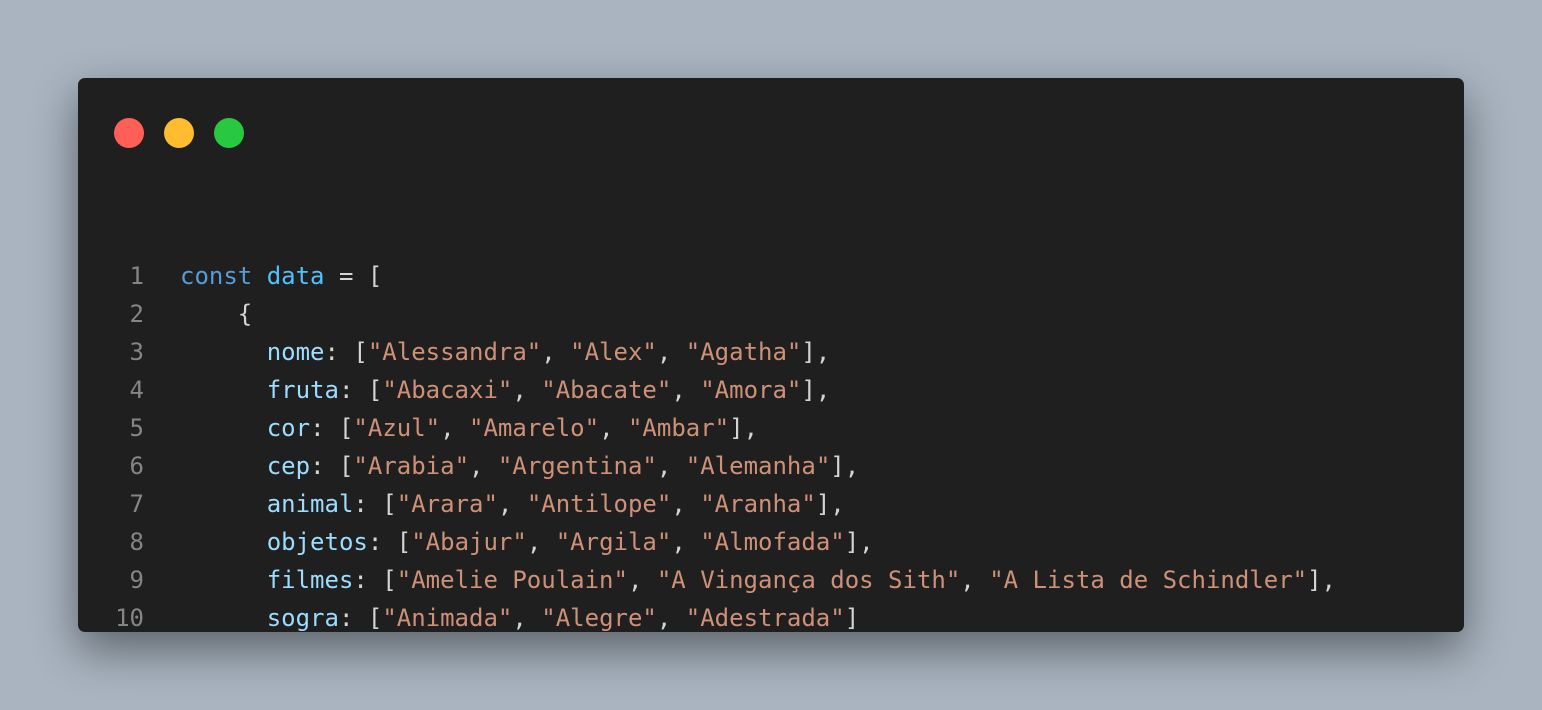 The image size is (1542, 710). Describe the element at coordinates (512, 428) in the screenshot. I see `code-text: cor: ["Azul", "Amarelo", "Ambar"],` at that location.